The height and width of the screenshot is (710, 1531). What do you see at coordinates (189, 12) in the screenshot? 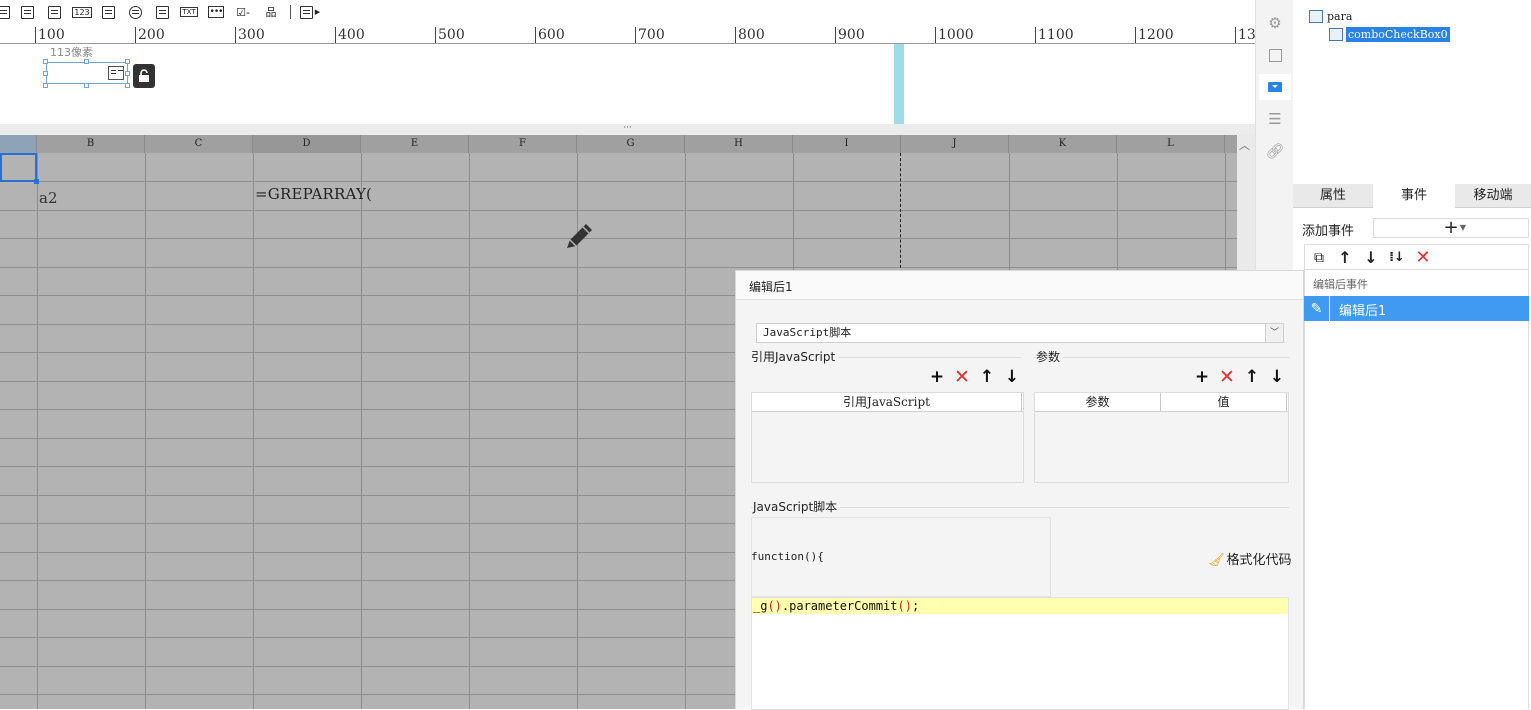
I see `text-icon: TXT` at bounding box center [189, 12].